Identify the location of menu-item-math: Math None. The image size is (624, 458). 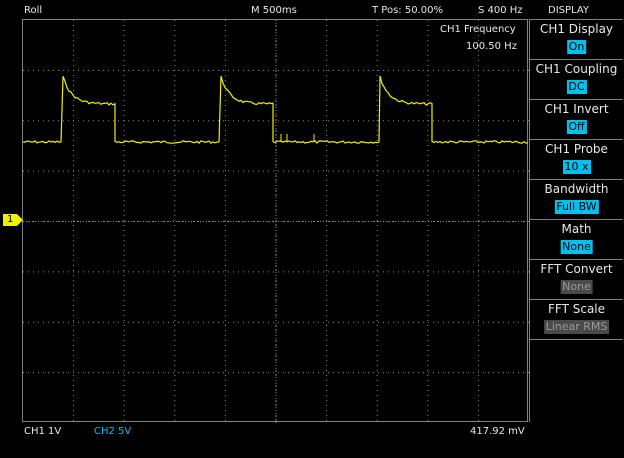
(576, 239).